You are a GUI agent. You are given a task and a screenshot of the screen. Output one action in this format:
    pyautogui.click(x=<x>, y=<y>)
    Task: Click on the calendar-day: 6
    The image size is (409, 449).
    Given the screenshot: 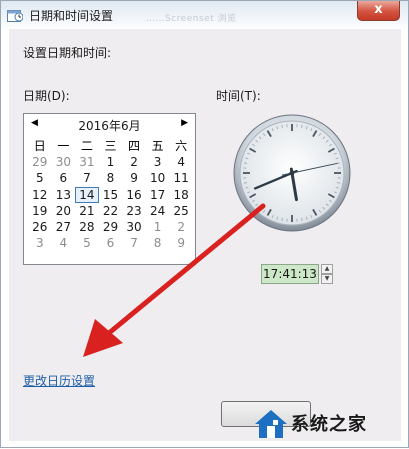 What is the action you would take?
    pyautogui.click(x=64, y=178)
    